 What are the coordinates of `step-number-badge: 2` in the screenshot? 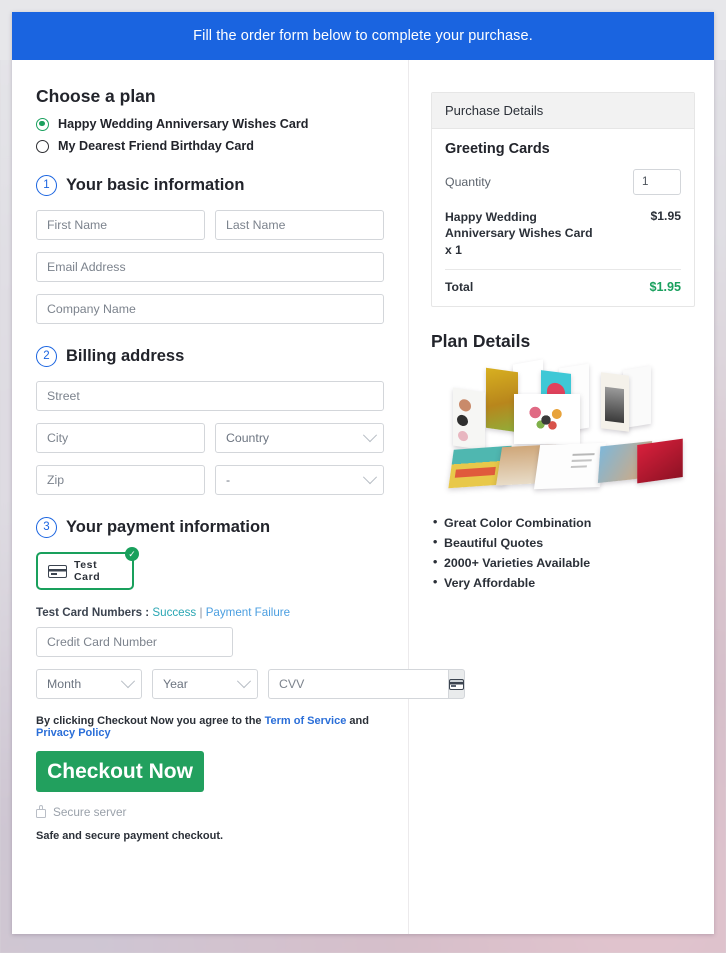 It's located at (46, 356).